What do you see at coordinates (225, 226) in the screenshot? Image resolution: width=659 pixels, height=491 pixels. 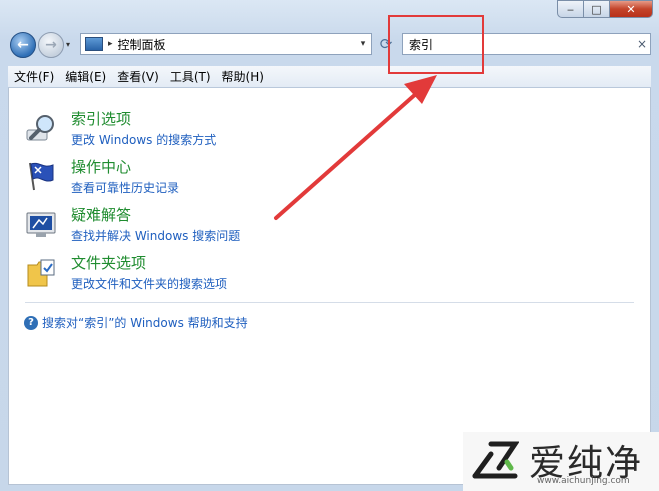 I see `result-troubleshooting: 疑难解答 查找并解决 Windows 搜索问题` at bounding box center [225, 226].